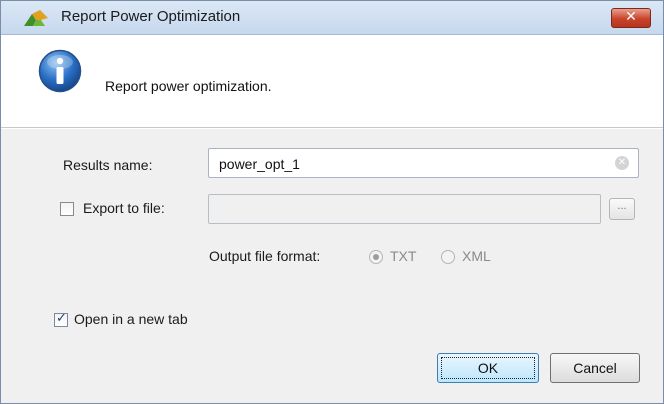 Image resolution: width=664 pixels, height=404 pixels. Describe the element at coordinates (332, 18) in the screenshot. I see `title-bar: Report Power Optimization ✕` at that location.